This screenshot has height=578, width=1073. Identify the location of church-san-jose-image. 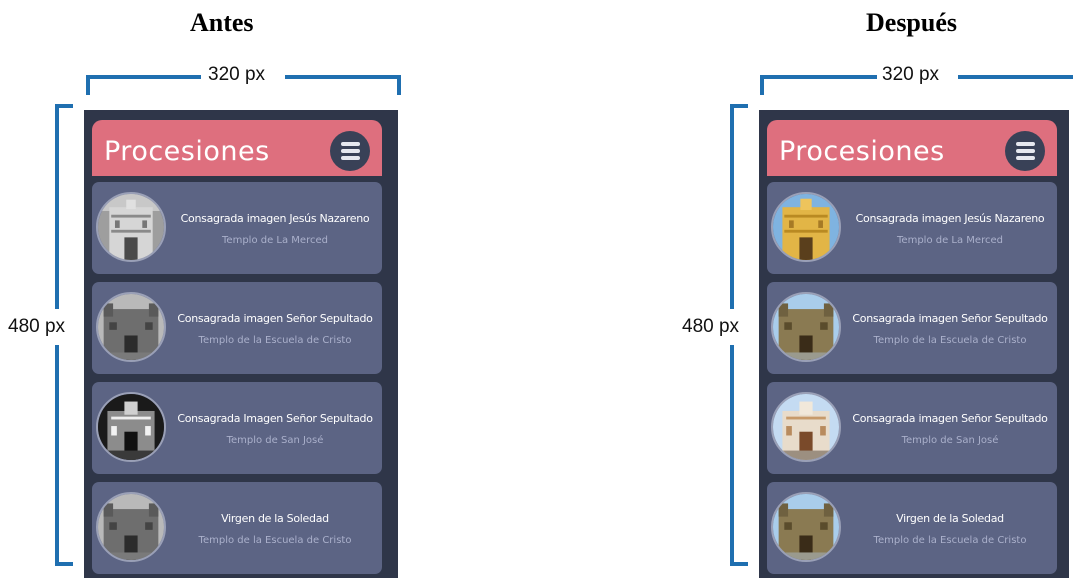
(806, 427).